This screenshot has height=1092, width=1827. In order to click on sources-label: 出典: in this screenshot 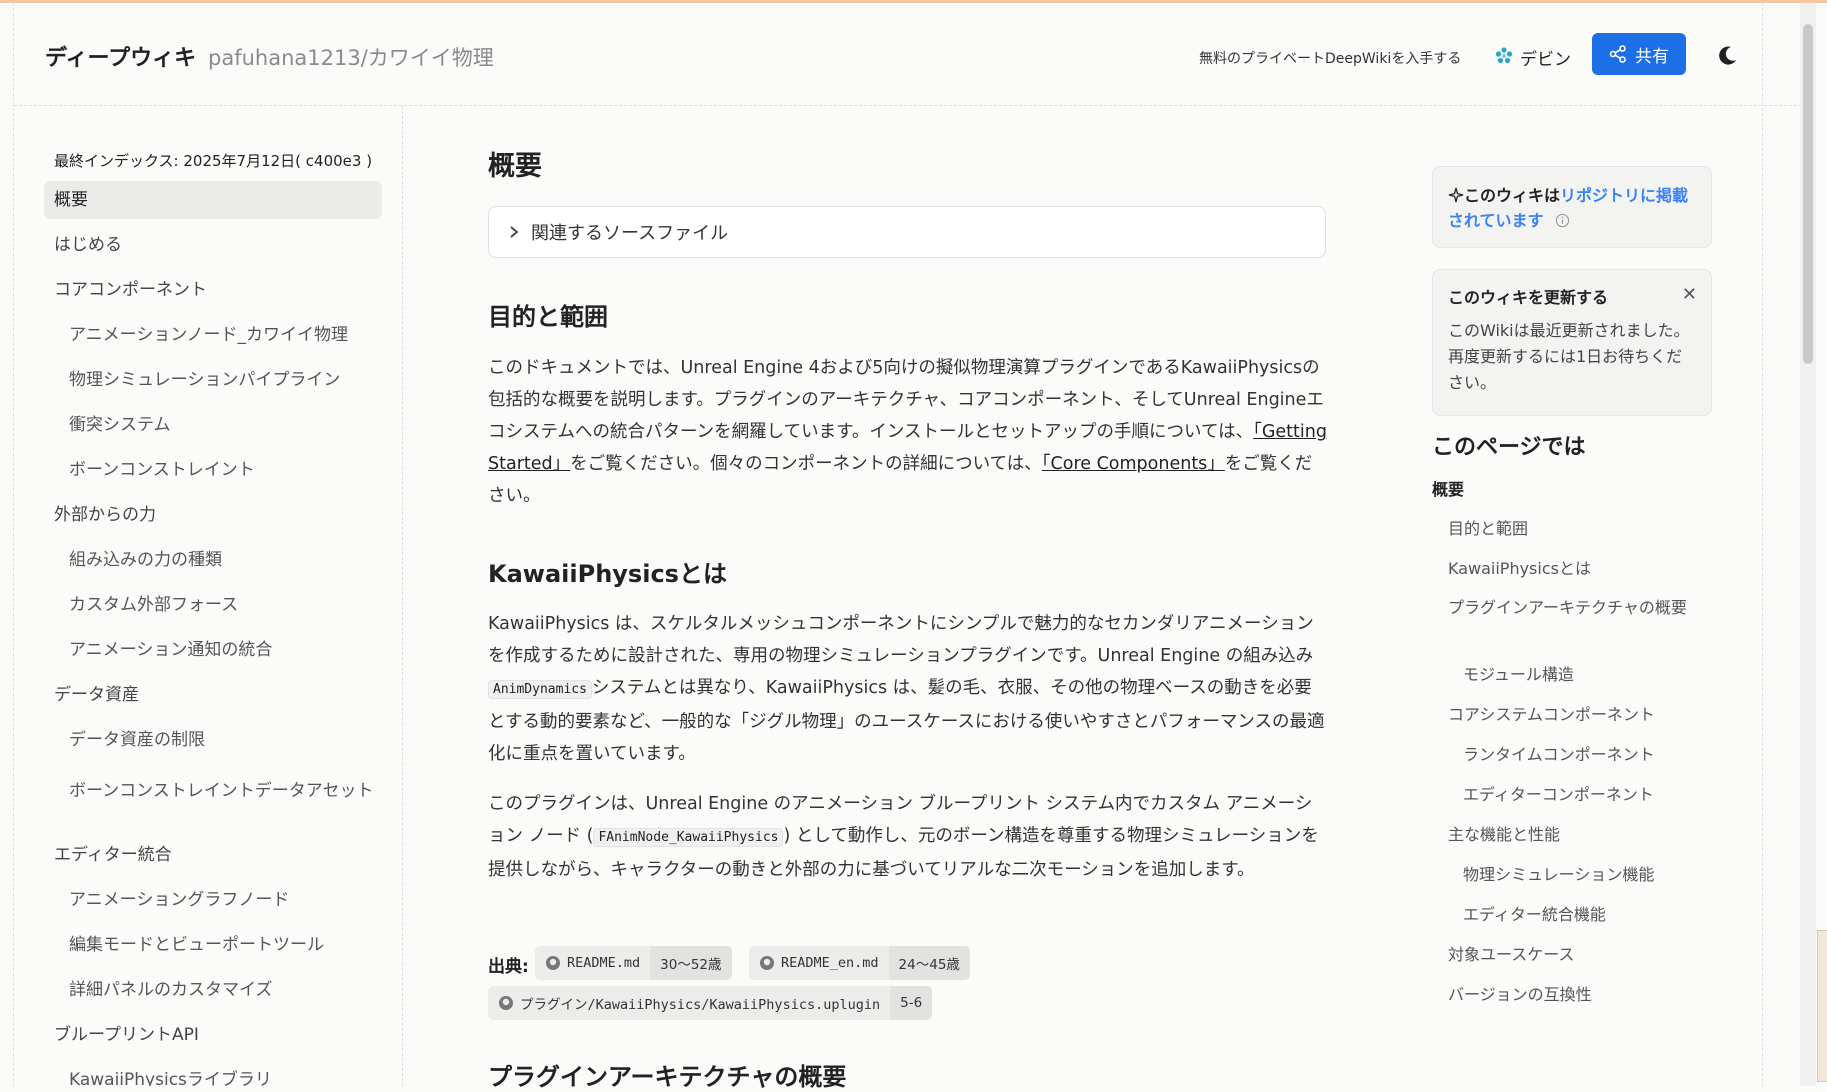, I will do `click(508, 967)`.